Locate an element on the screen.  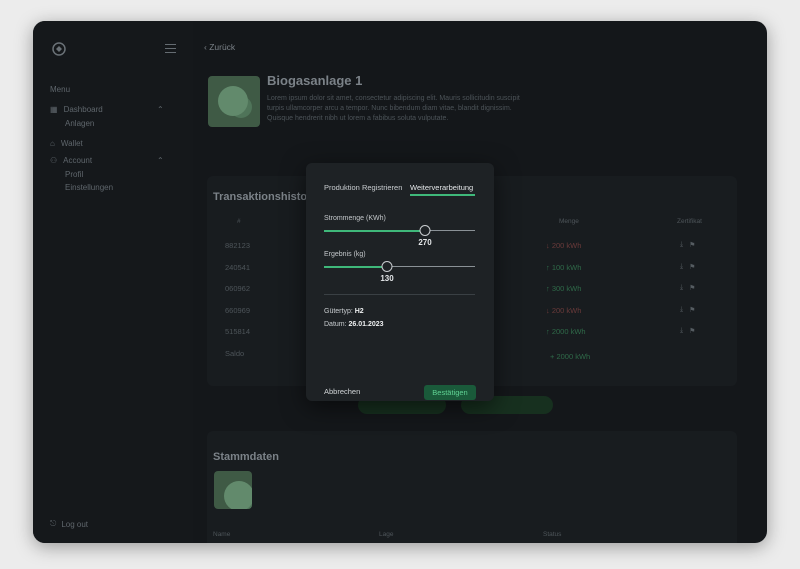
sidebar-item-anlagen: Anlagen is located at coordinates (79, 123).